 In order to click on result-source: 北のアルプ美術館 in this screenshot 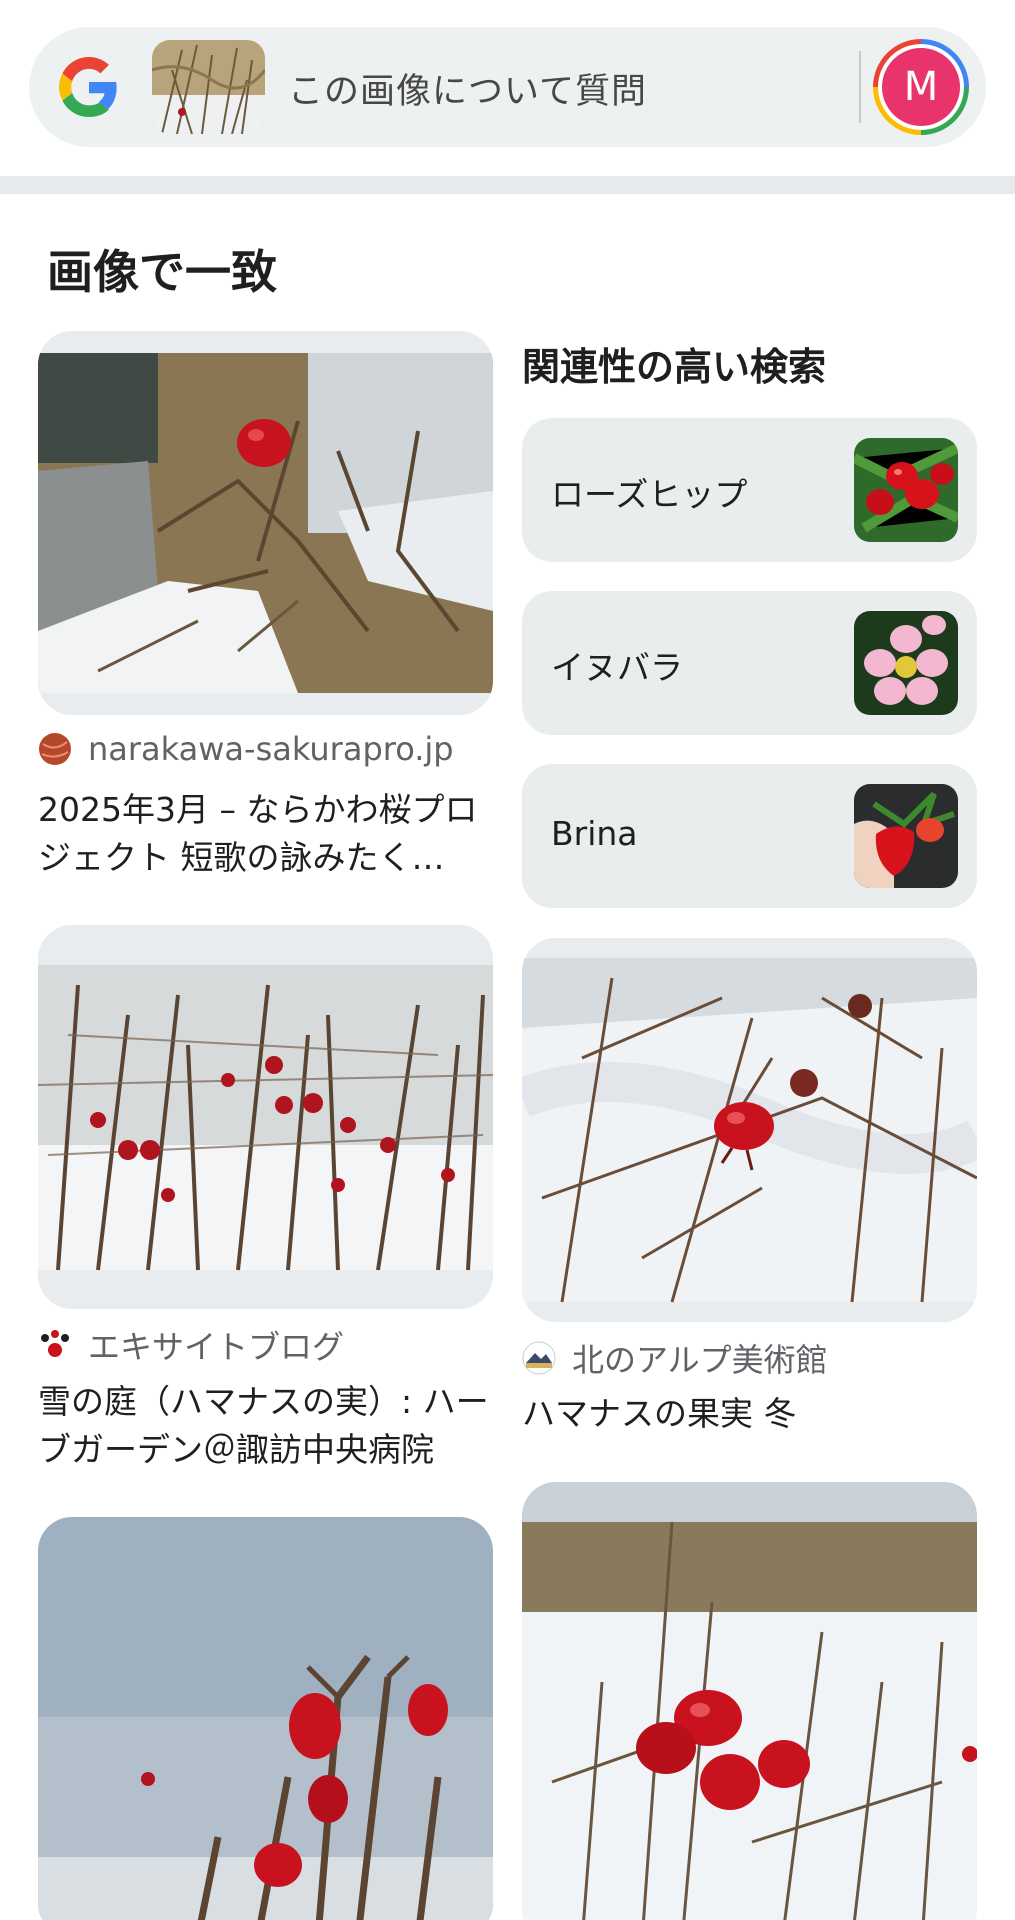, I will do `click(675, 1358)`.